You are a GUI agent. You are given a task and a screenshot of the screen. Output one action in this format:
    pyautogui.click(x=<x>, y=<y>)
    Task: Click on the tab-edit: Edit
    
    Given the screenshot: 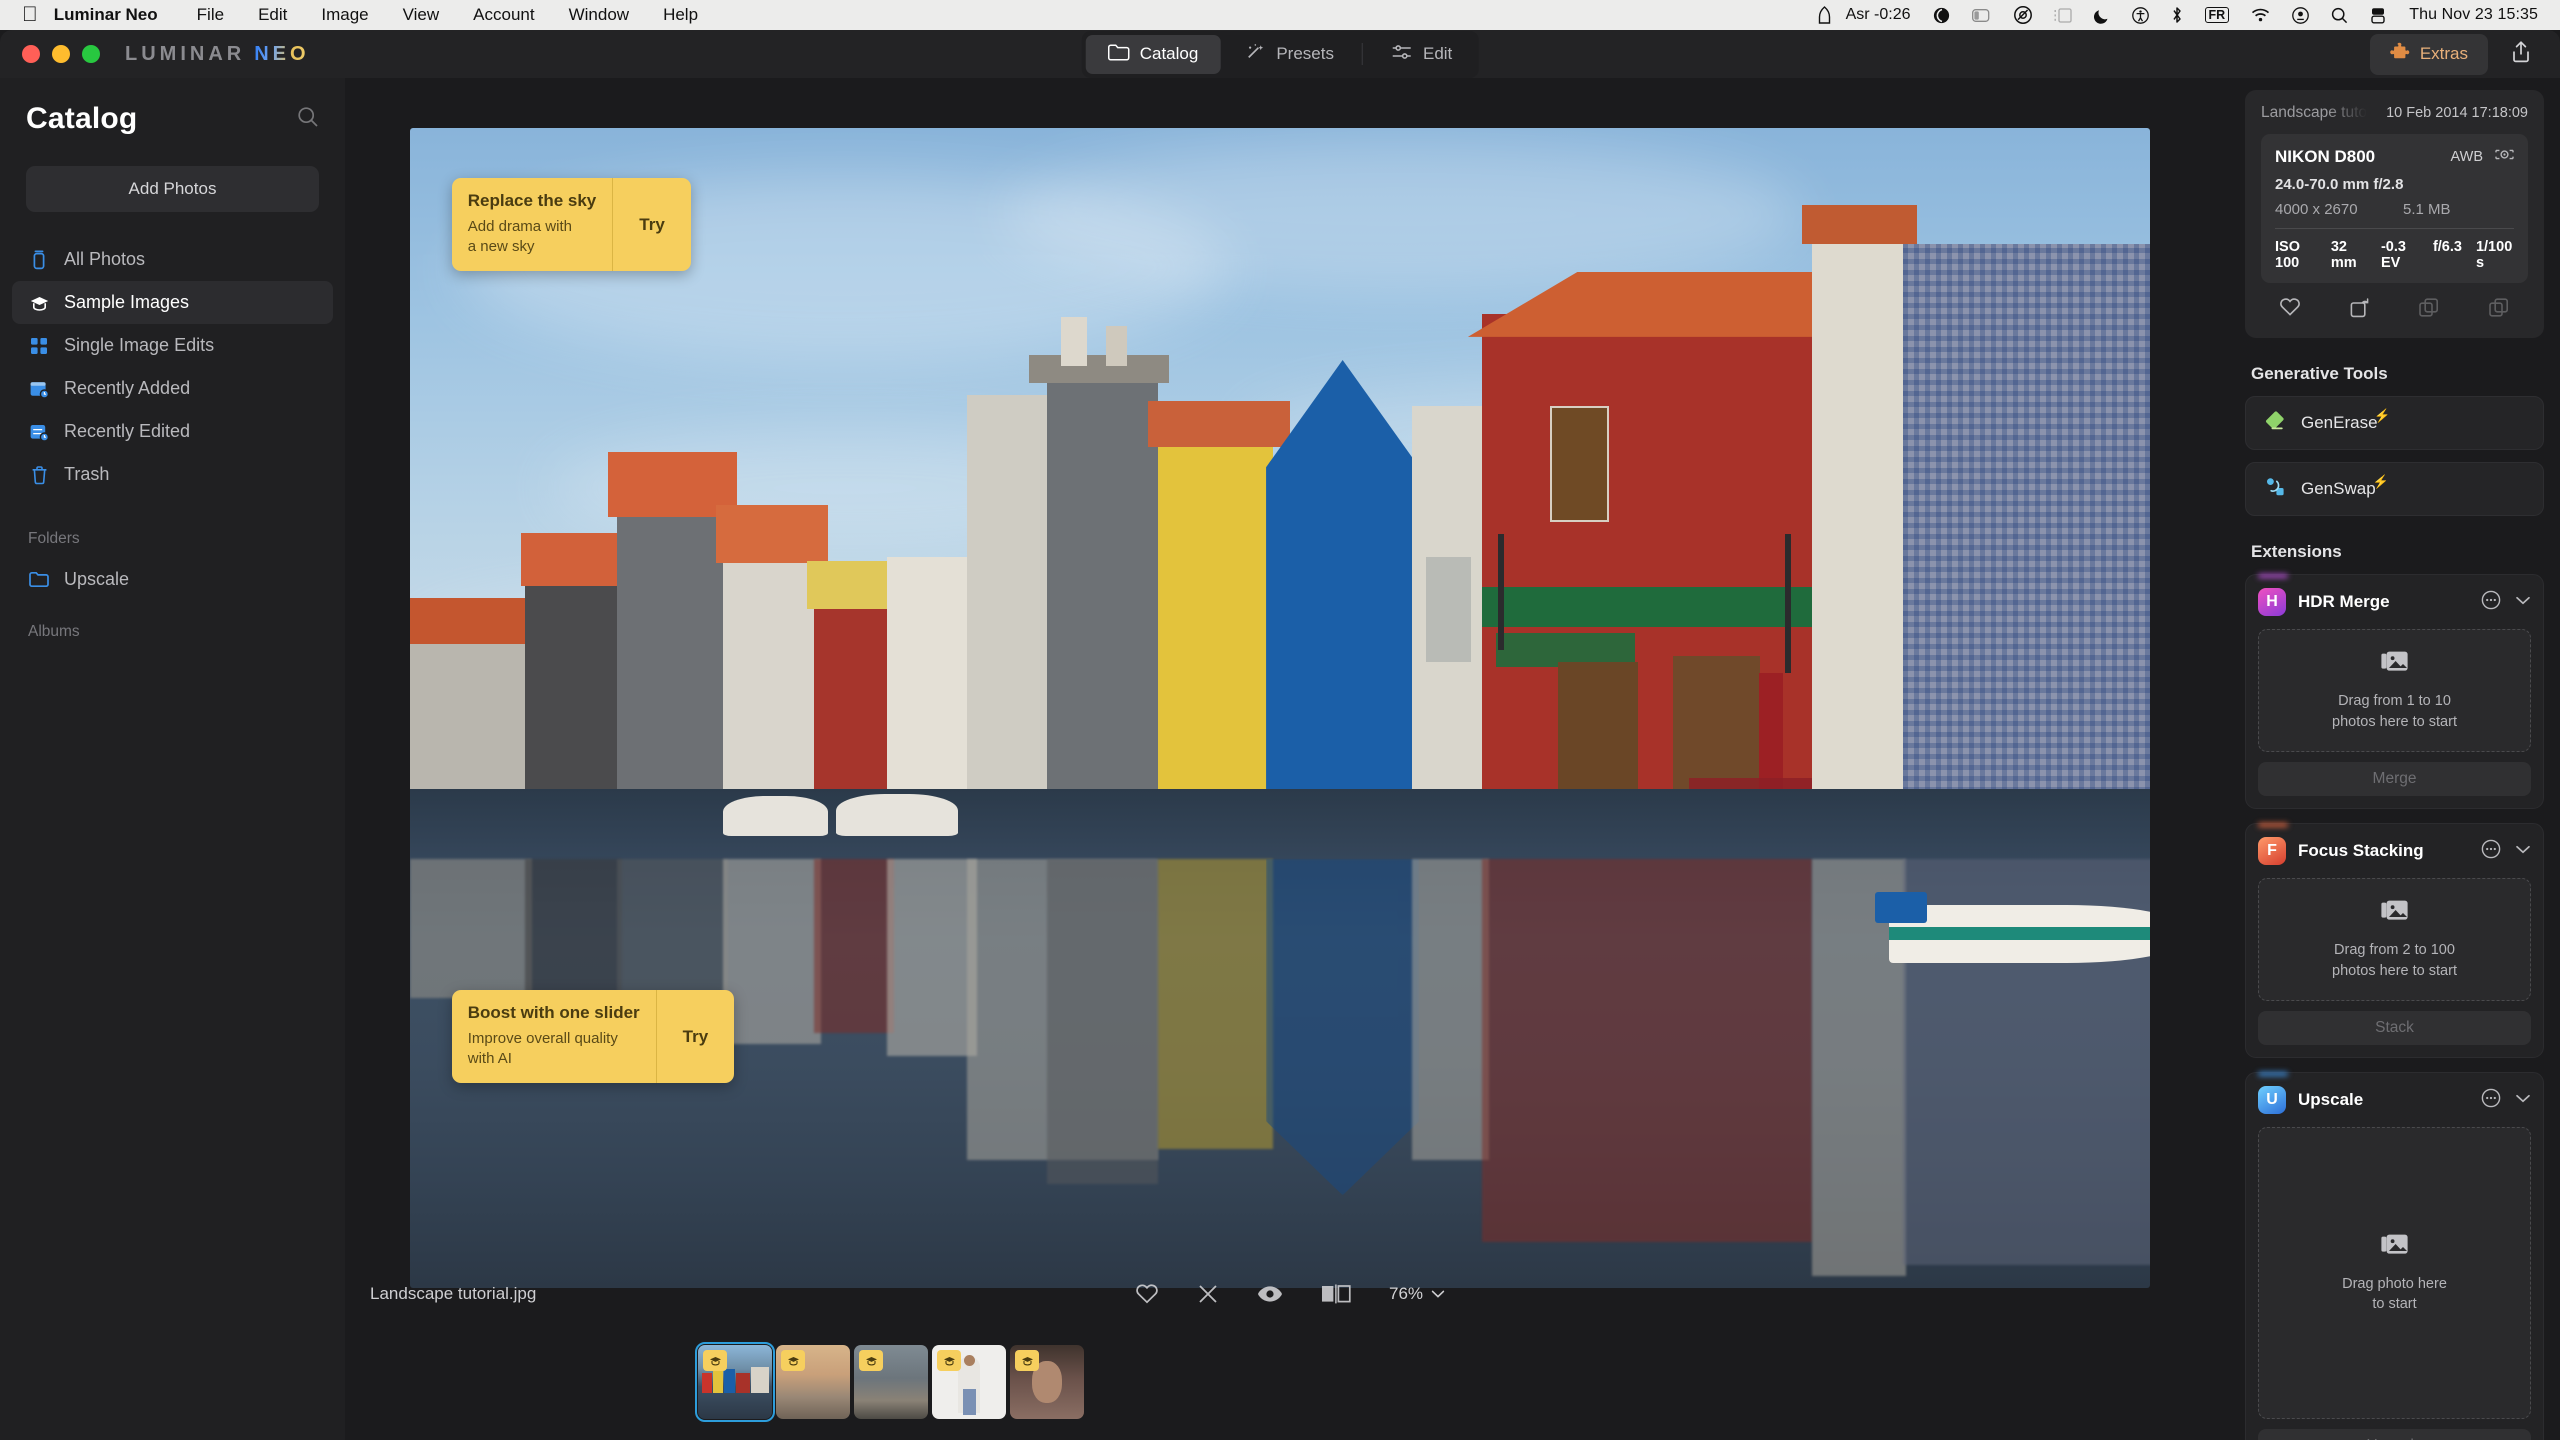 What is the action you would take?
    pyautogui.click(x=1421, y=54)
    